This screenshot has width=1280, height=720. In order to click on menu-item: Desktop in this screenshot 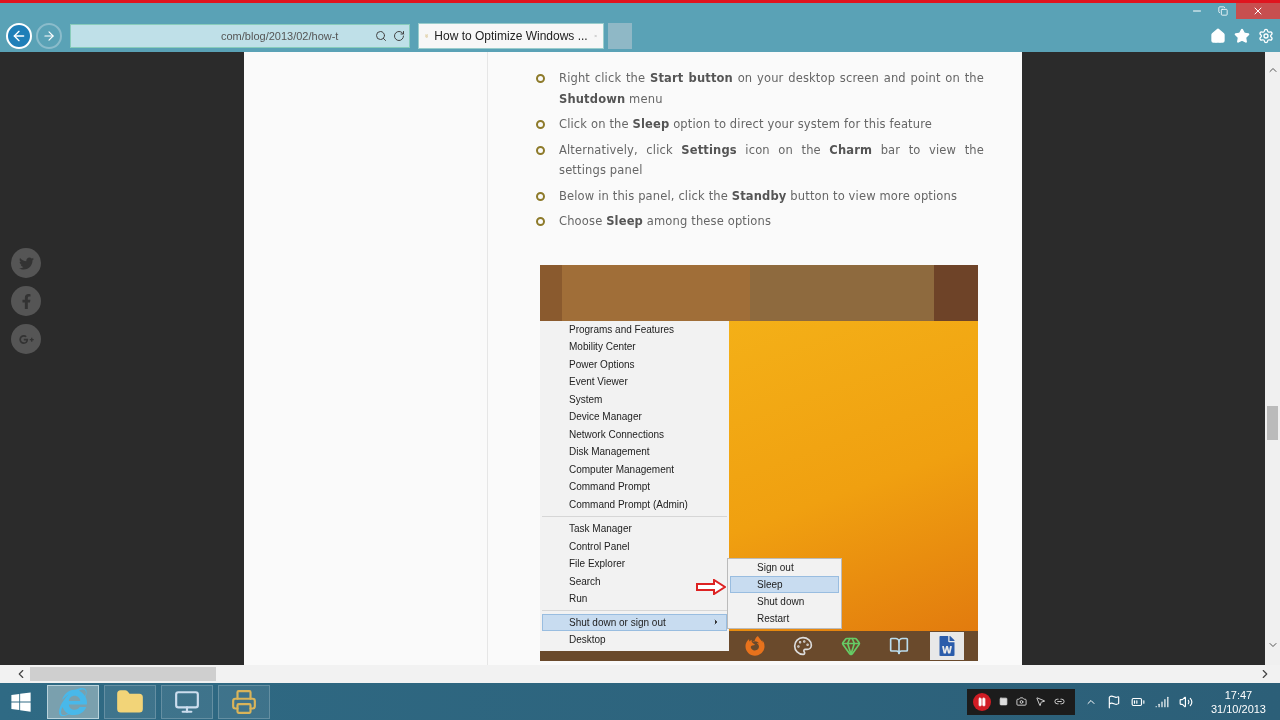, I will do `click(634, 640)`.